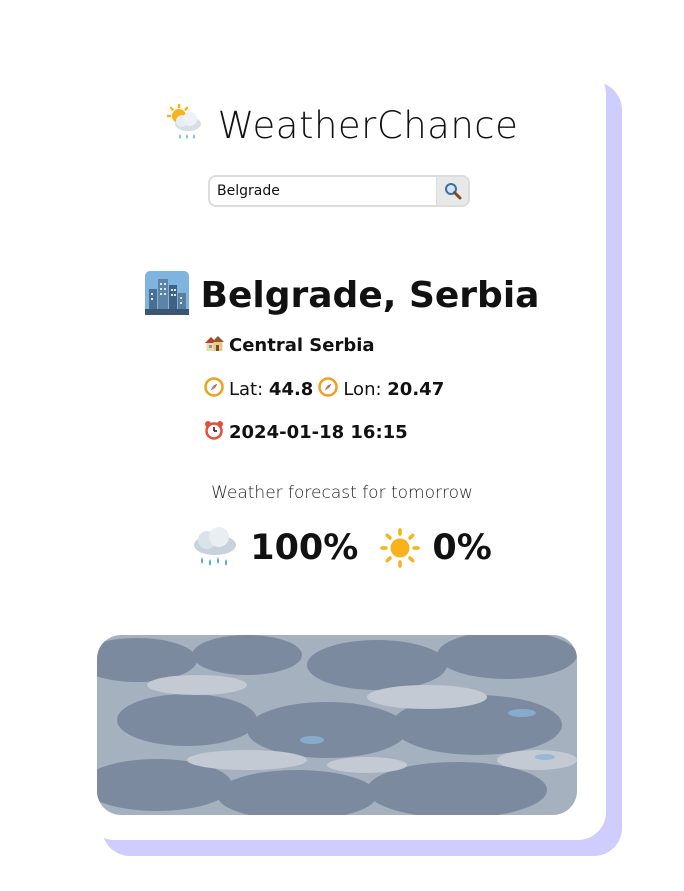 This screenshot has height=891, width=684. What do you see at coordinates (215, 546) in the screenshot?
I see `rain-cloud-icon` at bounding box center [215, 546].